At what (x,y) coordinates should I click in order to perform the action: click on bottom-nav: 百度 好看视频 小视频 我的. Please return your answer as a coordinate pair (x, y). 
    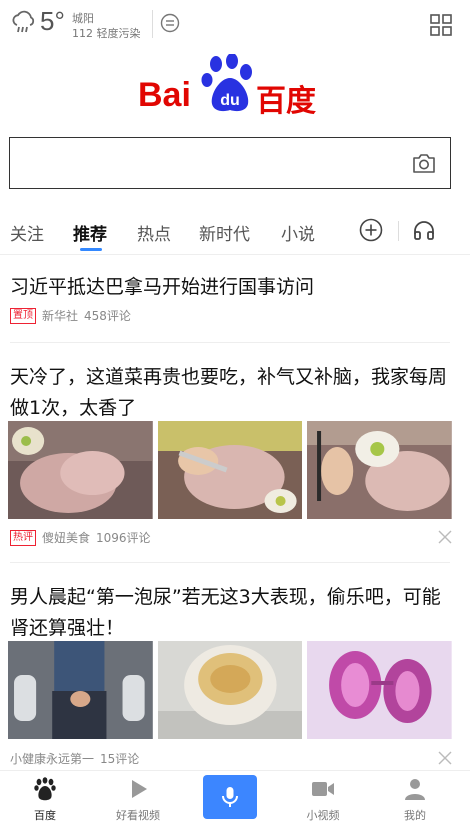
    Looking at the image, I should click on (235, 797).